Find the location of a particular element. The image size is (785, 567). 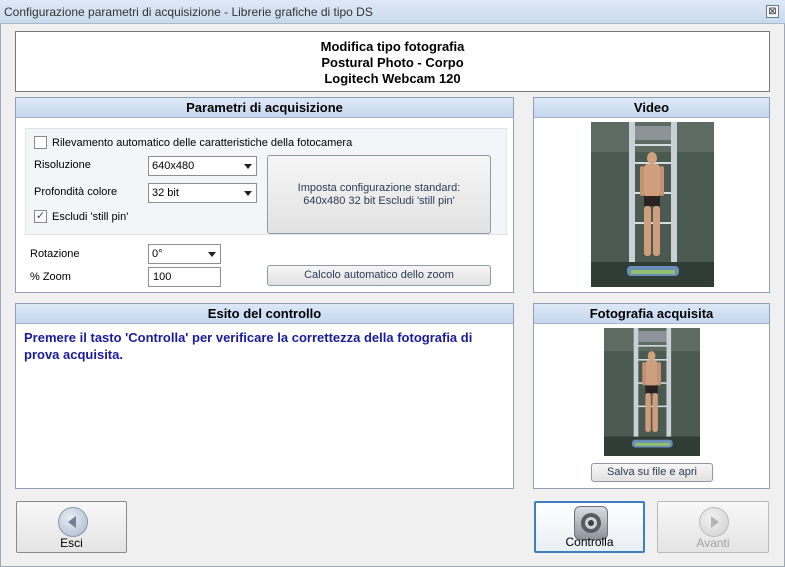

arrow-right-icon is located at coordinates (714, 522).